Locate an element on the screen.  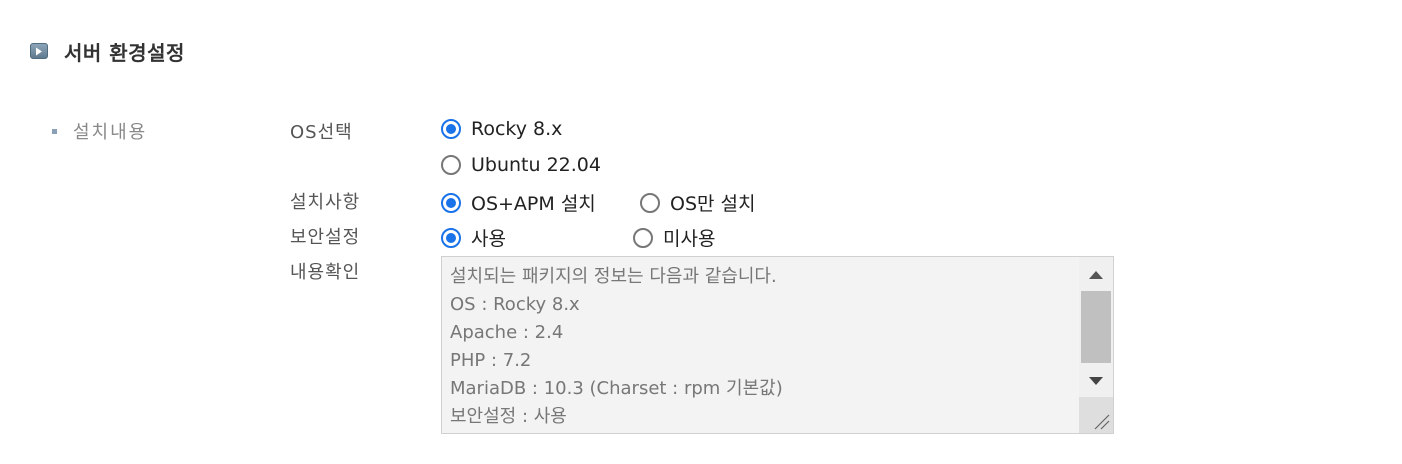
bullet-icon is located at coordinates (54, 131).